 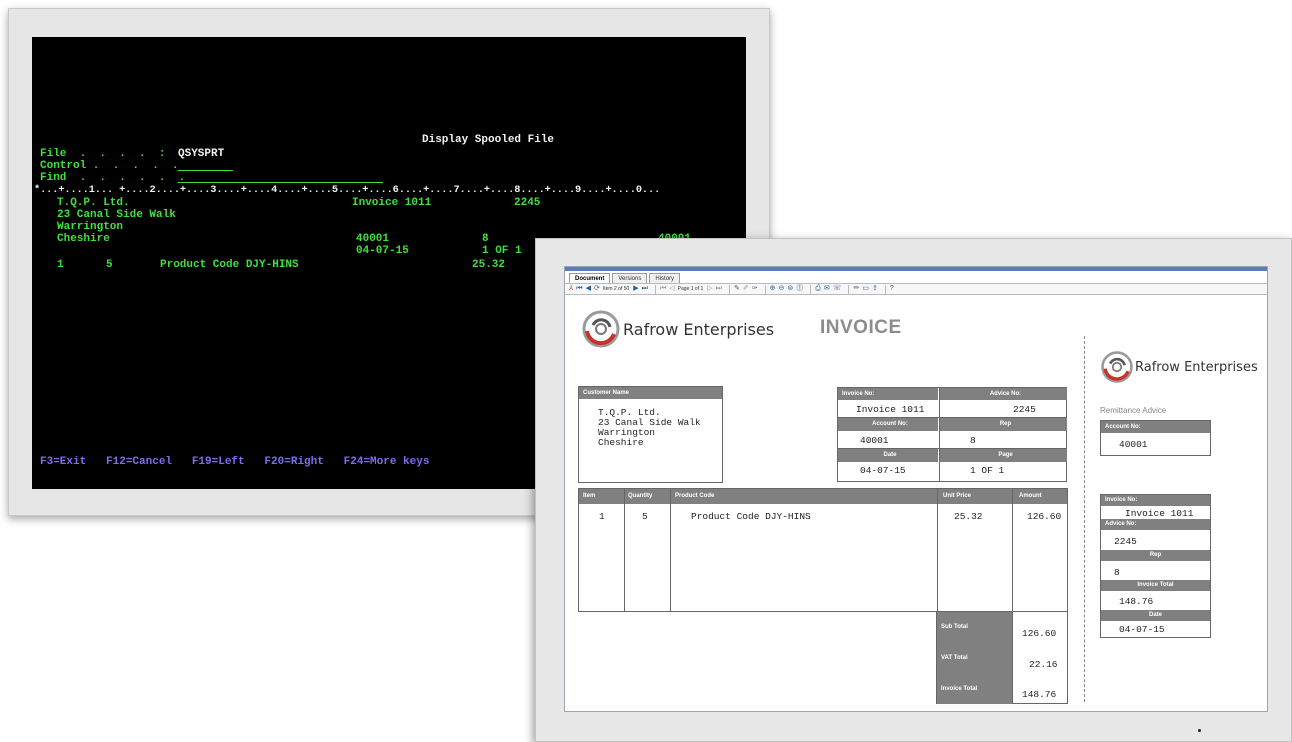 I want to click on date-value: 04-07-15, so click(x=883, y=470).